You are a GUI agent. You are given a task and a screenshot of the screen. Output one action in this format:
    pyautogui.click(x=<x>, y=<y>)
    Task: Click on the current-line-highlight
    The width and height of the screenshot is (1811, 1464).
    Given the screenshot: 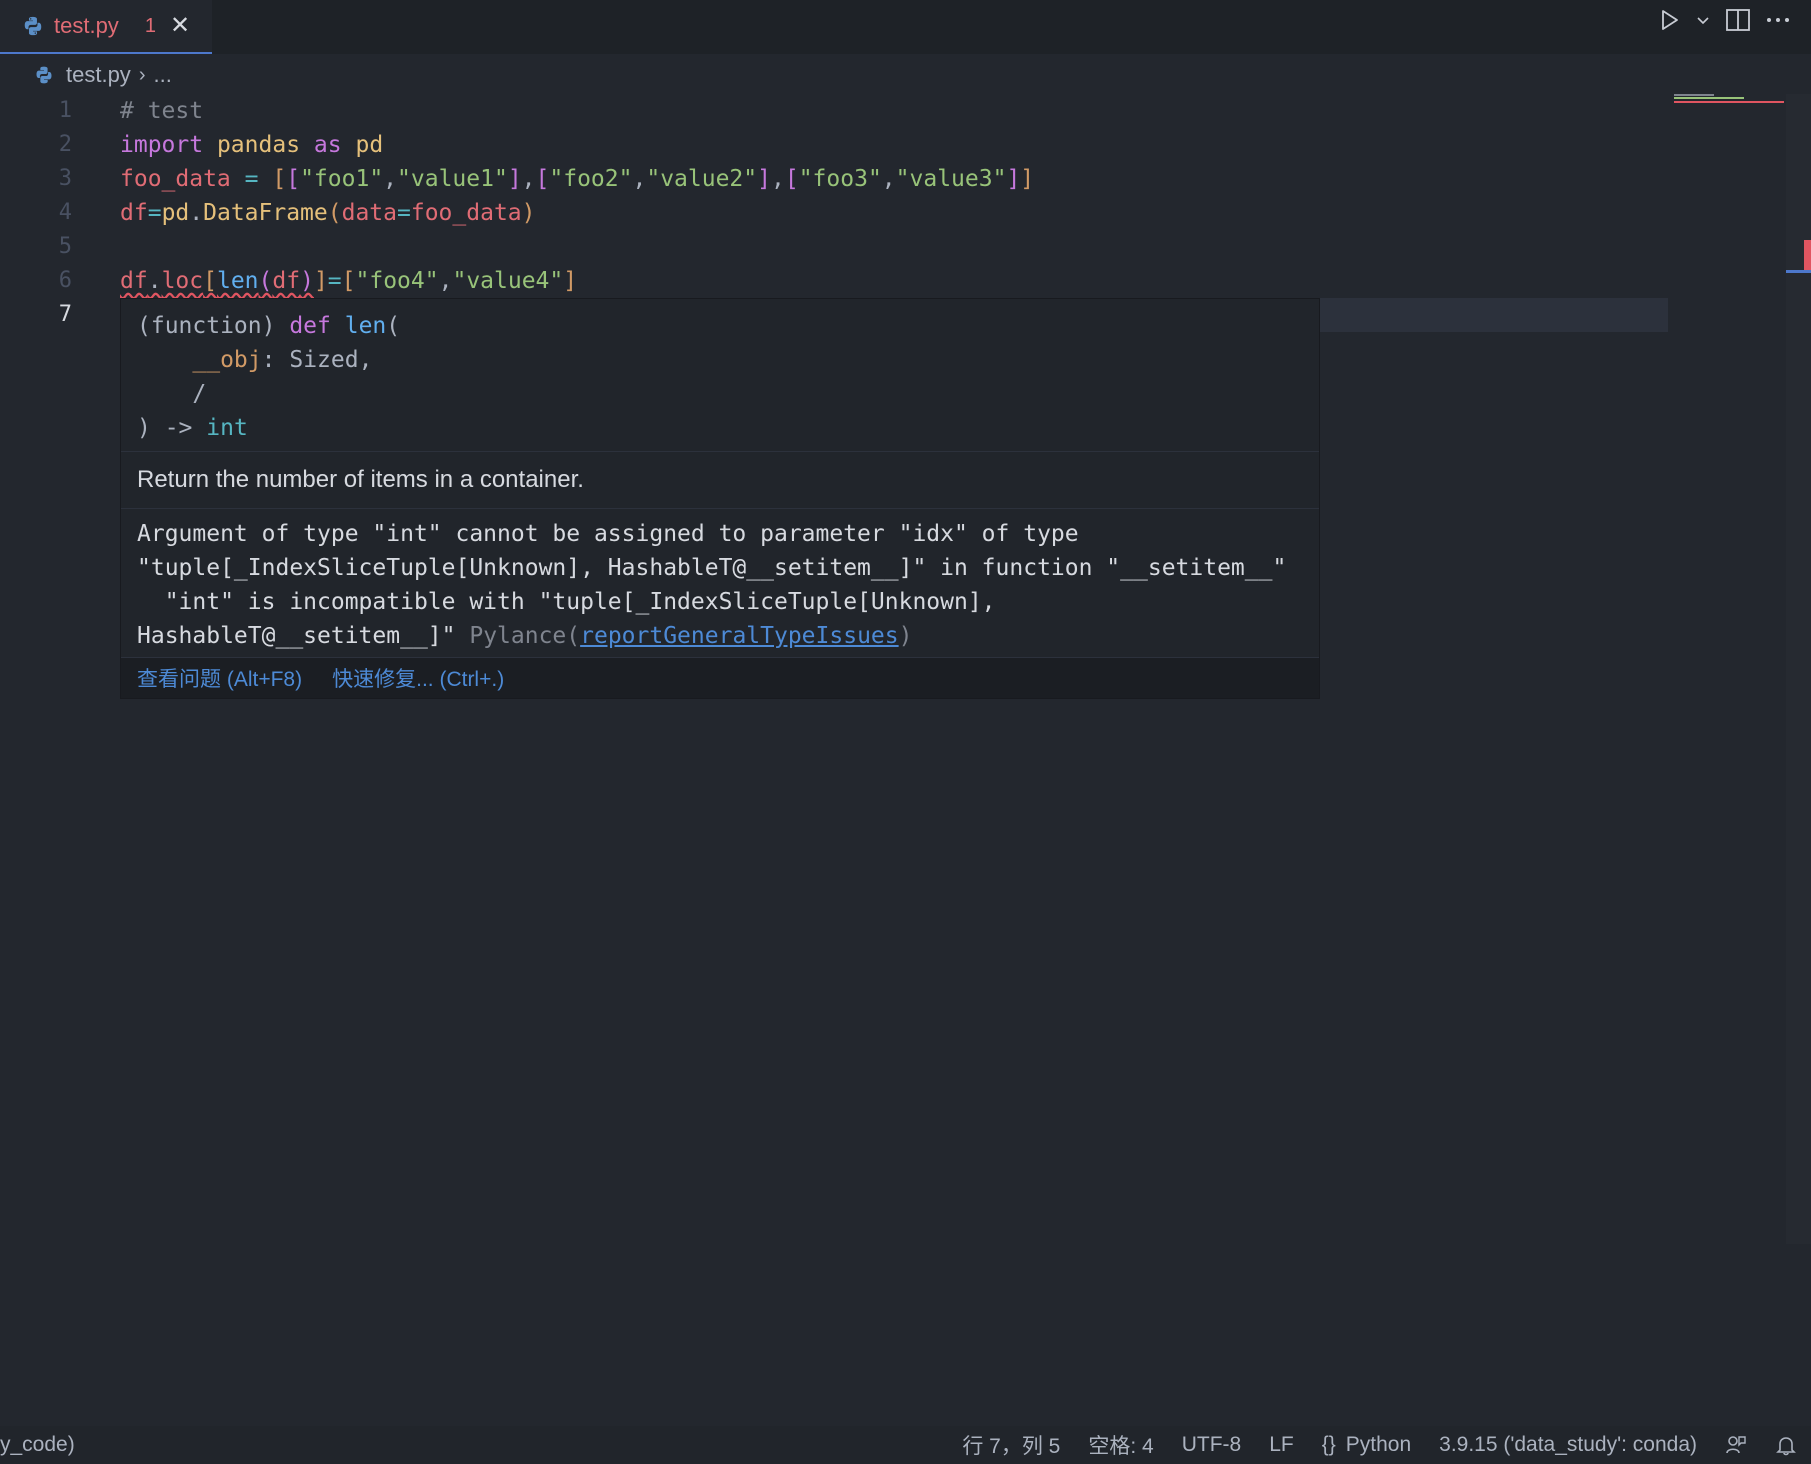 What is the action you would take?
    pyautogui.click(x=1494, y=315)
    